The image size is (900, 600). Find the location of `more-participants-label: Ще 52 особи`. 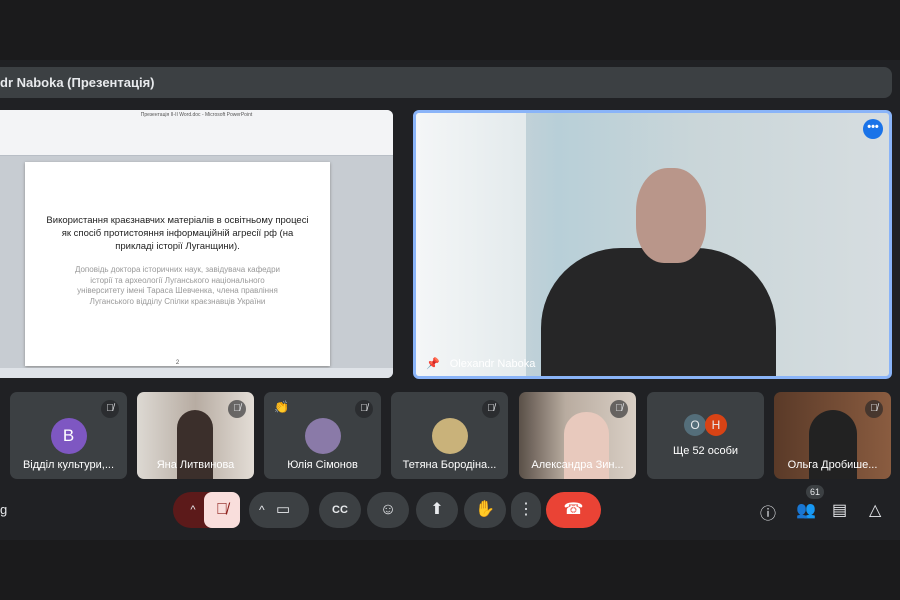

more-participants-label: Ще 52 особи is located at coordinates (705, 451).